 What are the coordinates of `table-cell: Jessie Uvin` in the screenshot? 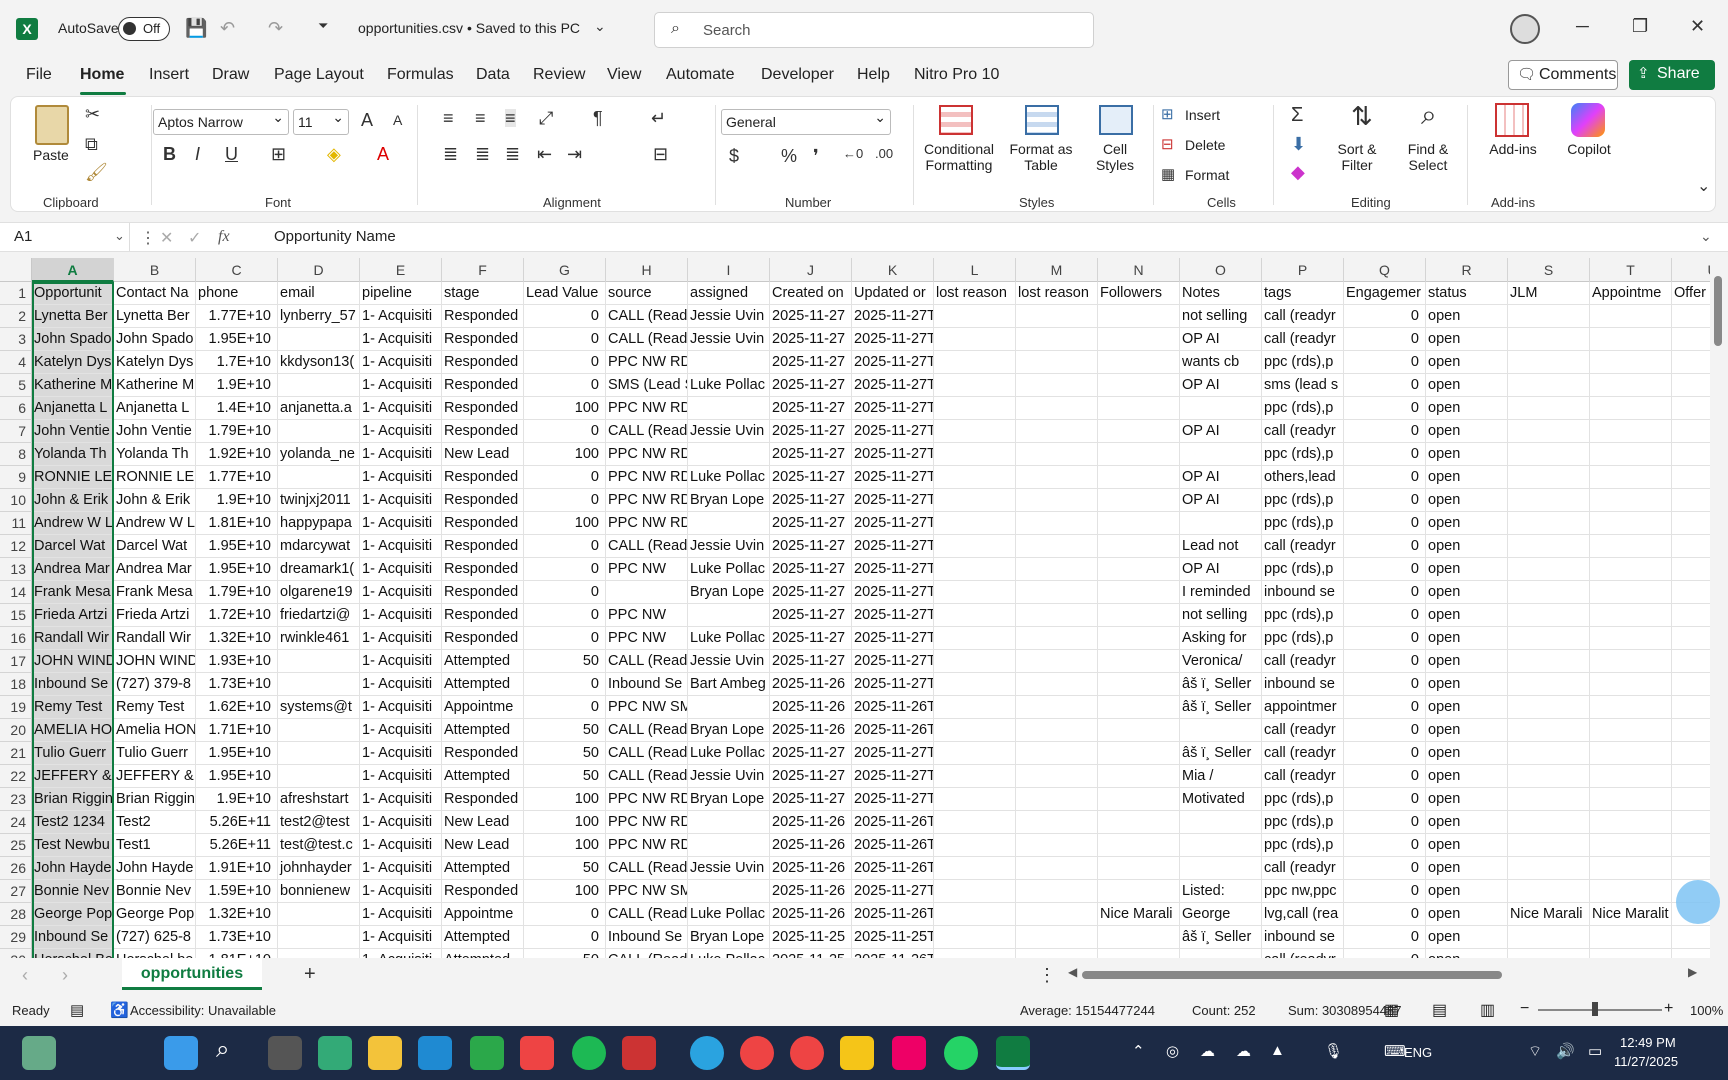 It's located at (729, 661).